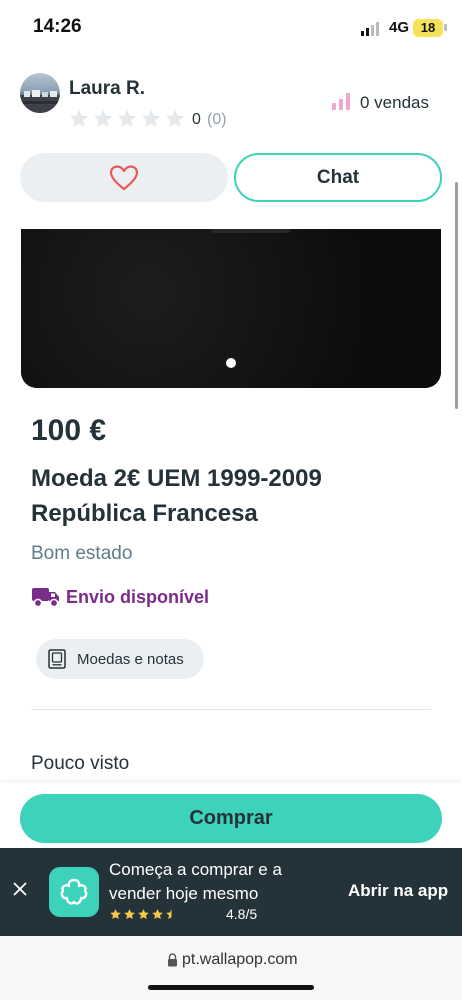  I want to click on banner-rating-stars, so click(143, 914).